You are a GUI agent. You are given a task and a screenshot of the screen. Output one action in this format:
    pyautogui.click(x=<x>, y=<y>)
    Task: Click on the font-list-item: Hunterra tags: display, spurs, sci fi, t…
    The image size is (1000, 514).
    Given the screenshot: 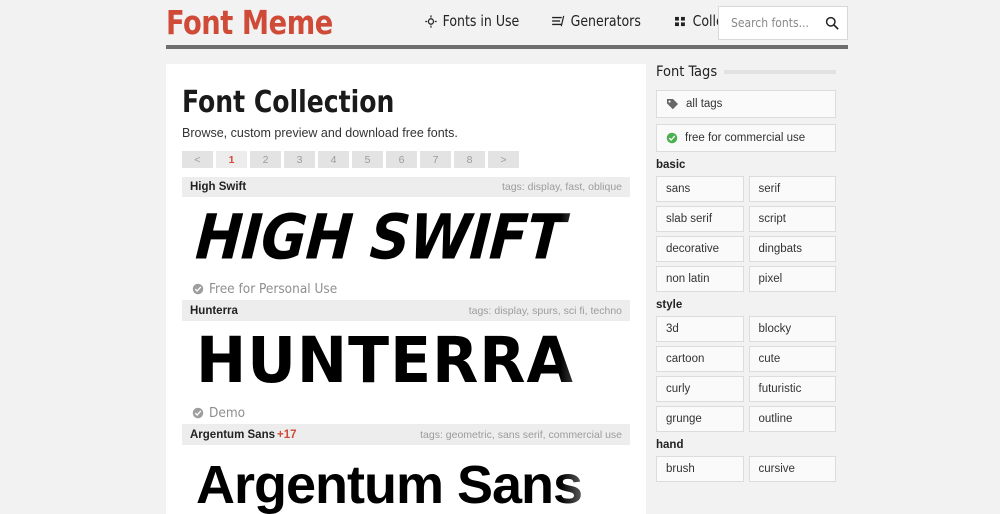 What is the action you would take?
    pyautogui.click(x=406, y=363)
    